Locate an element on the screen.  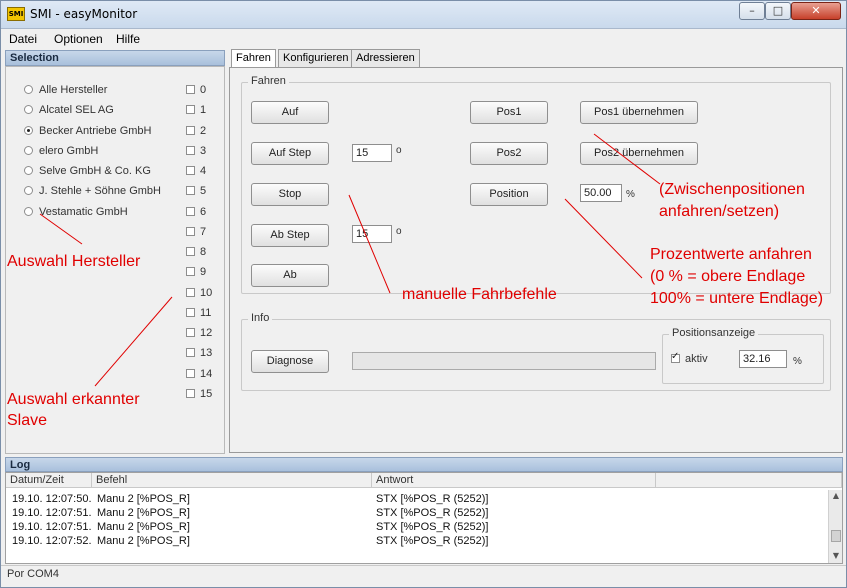
slave-checkbox-13: 13 is located at coordinates (199, 353).